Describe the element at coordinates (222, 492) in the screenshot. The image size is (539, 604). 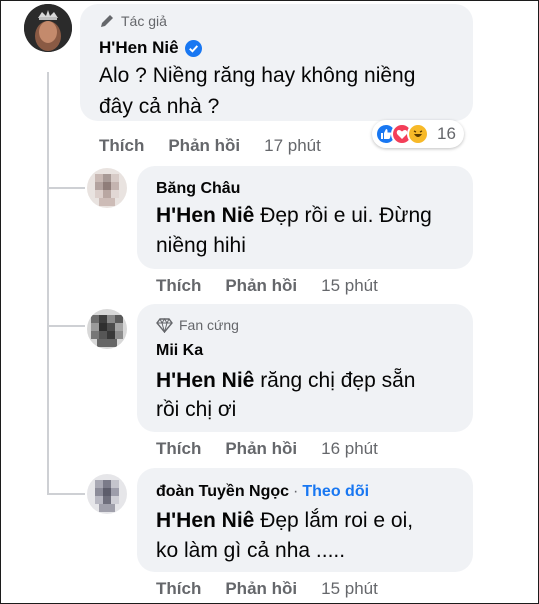
I see `reply-author: đoàn Tuyền Ngọc` at that location.